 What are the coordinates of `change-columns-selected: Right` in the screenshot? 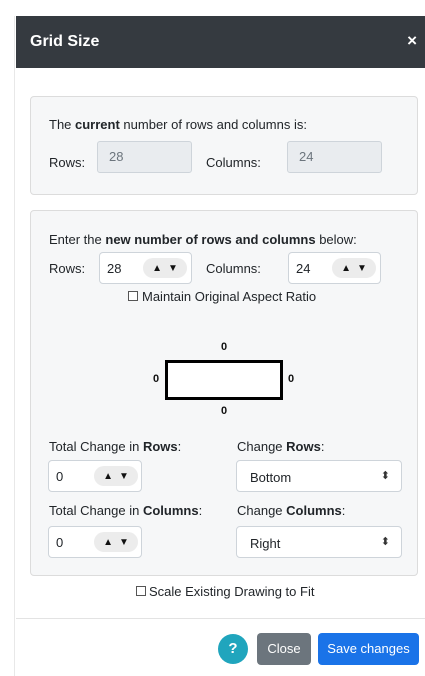 It's located at (265, 543).